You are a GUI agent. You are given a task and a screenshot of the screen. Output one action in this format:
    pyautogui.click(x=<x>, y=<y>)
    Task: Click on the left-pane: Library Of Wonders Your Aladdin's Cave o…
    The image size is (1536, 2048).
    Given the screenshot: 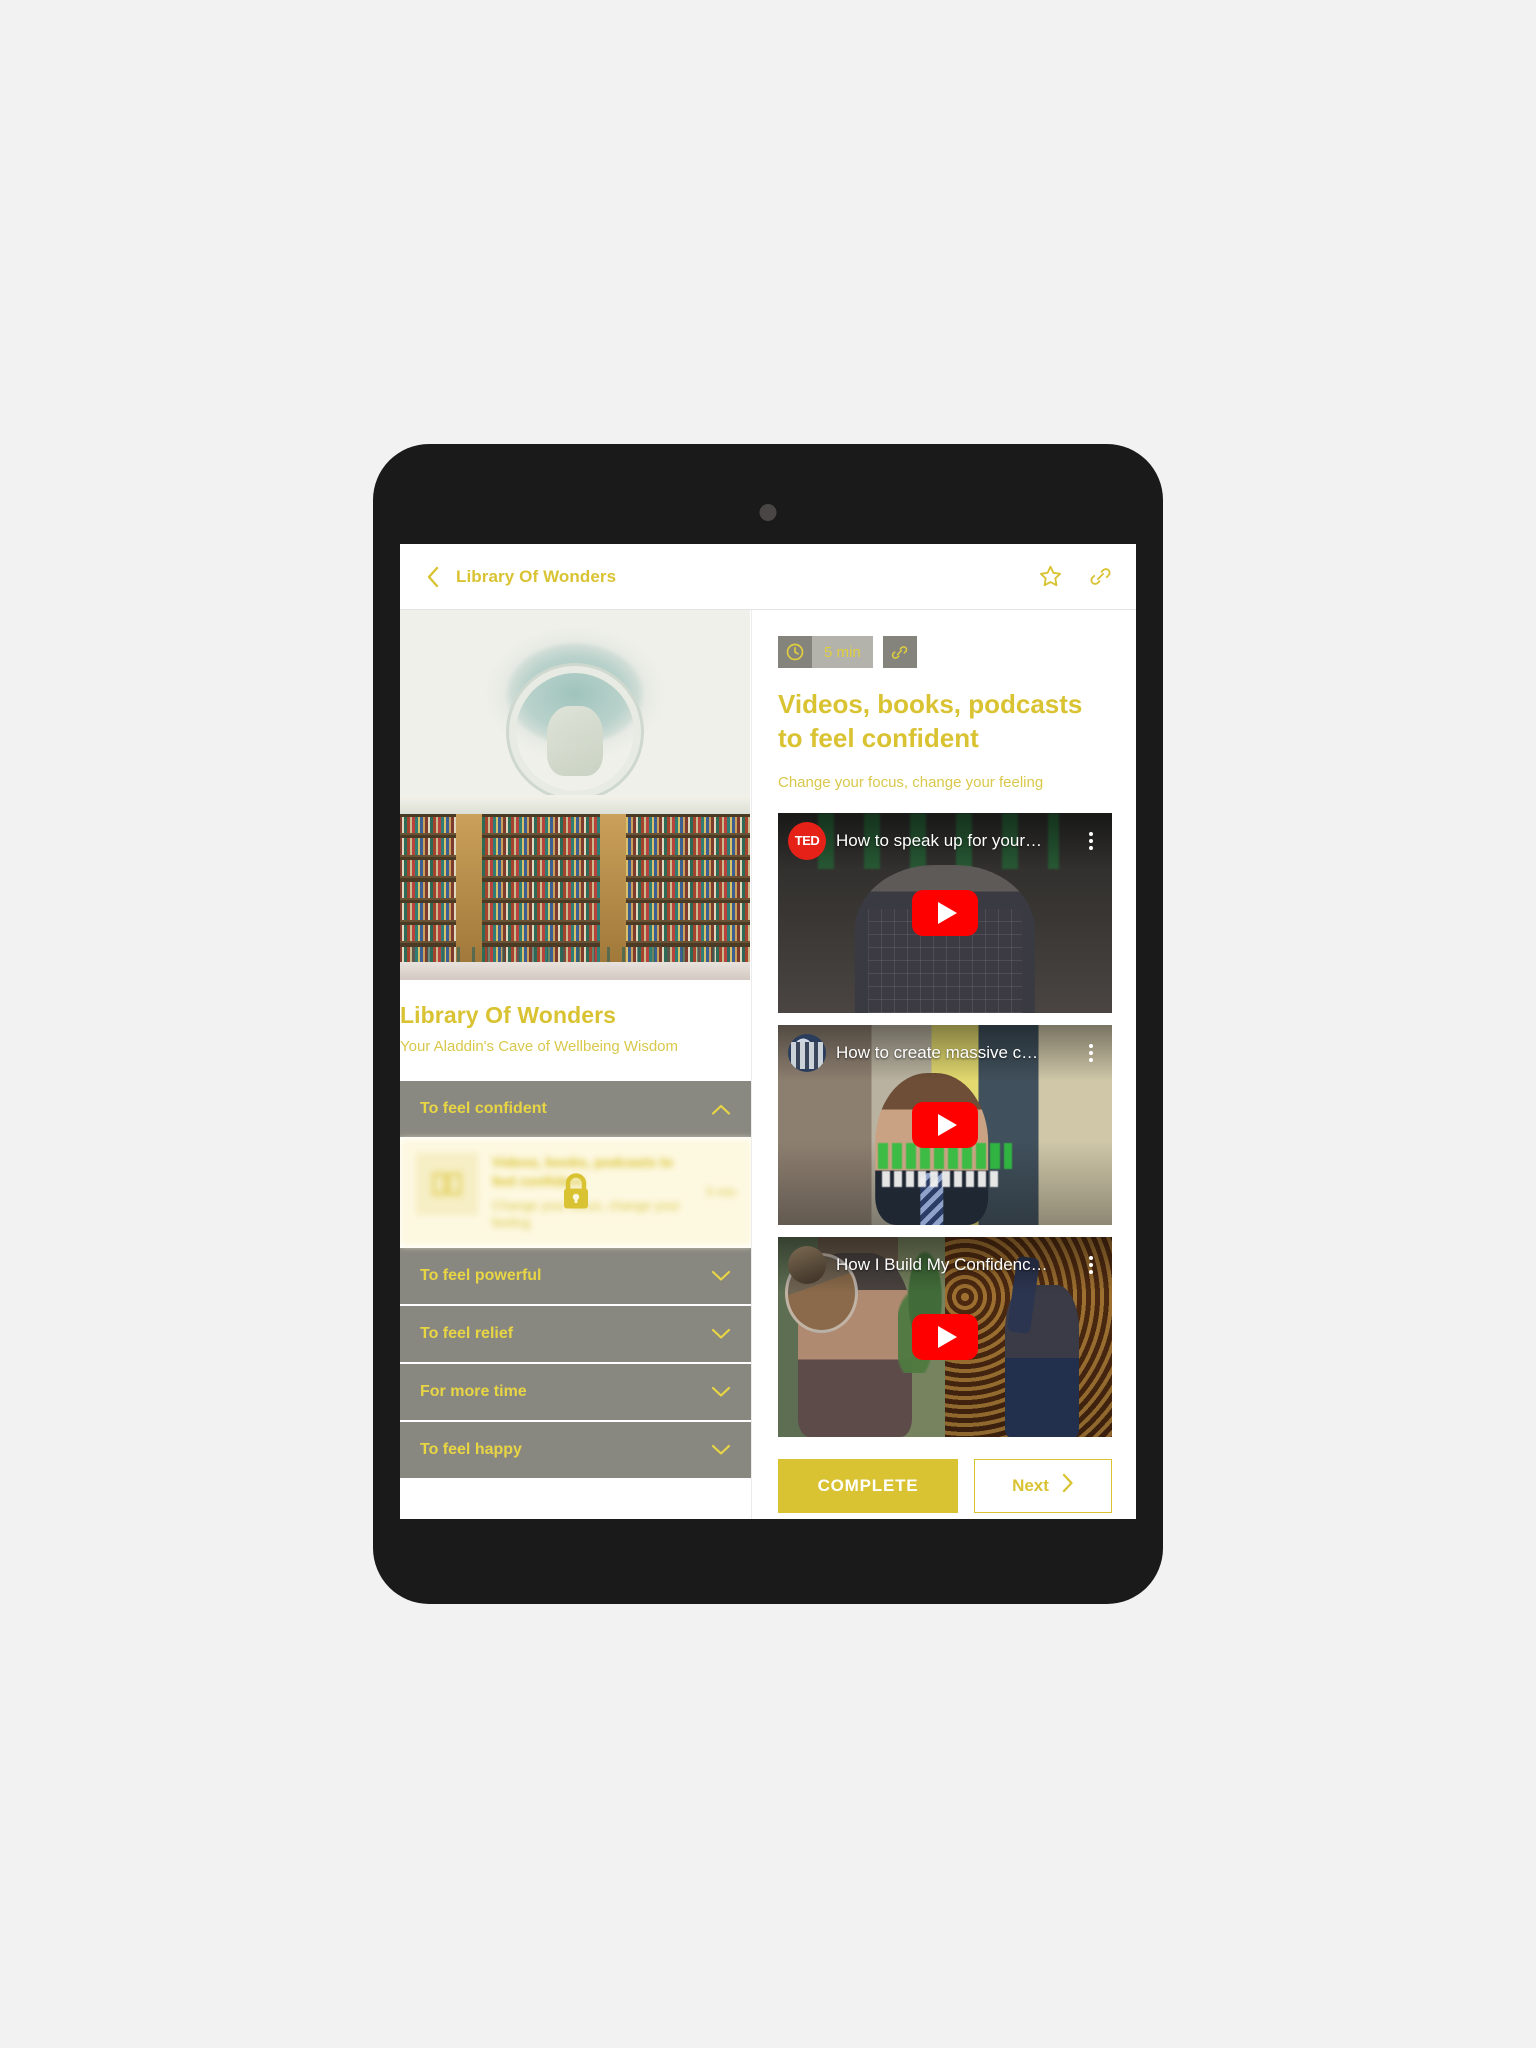 What is the action you would take?
    pyautogui.click(x=576, y=1064)
    